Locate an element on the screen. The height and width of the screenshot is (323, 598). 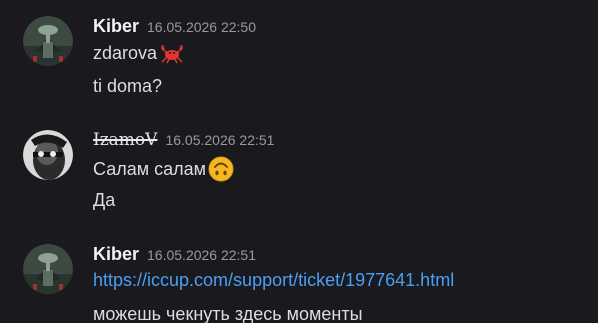
message-line: можешь чекнуть здесь моменты is located at coordinates (228, 313).